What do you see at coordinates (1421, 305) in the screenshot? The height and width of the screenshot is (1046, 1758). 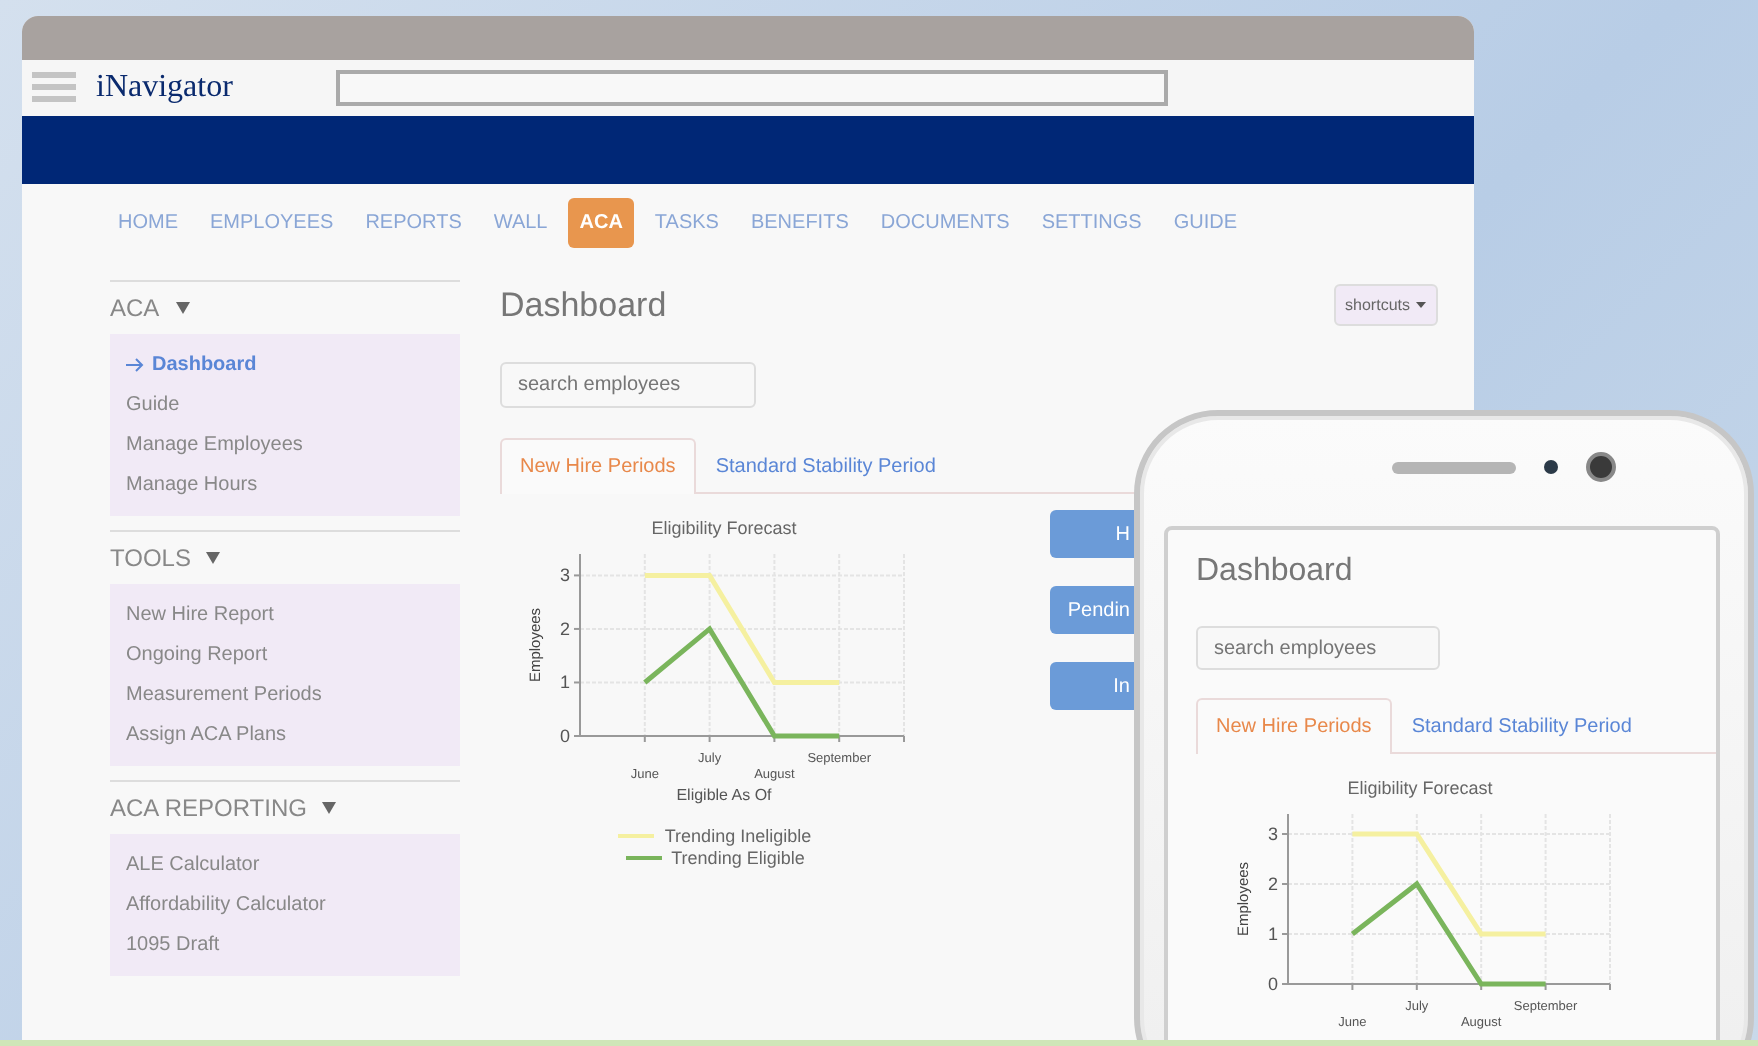 I see `caret-icon` at bounding box center [1421, 305].